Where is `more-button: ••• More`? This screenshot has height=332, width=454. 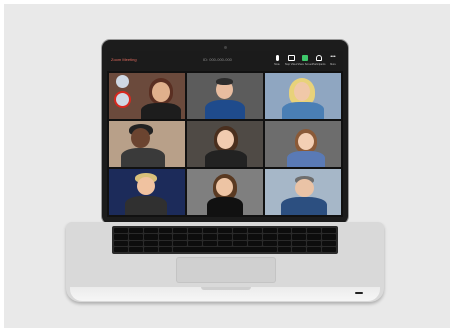
more-button: ••• More is located at coordinates (333, 61).